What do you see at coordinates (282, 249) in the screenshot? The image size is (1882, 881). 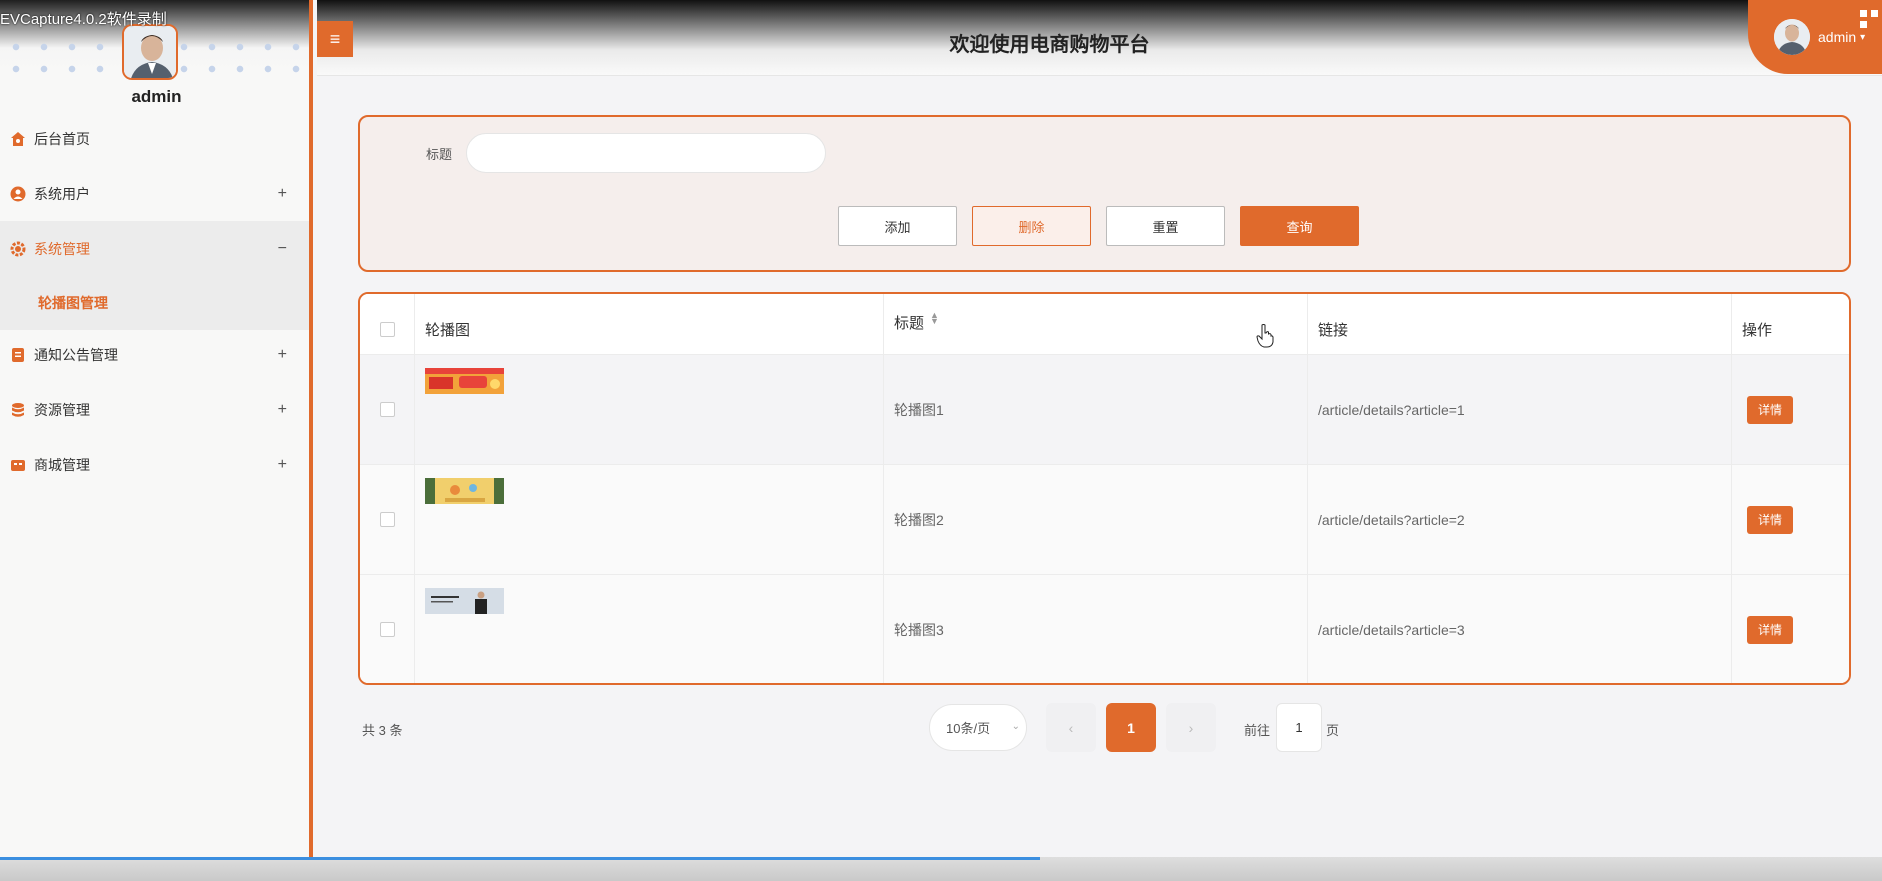 I see `collapse-icon: −` at bounding box center [282, 249].